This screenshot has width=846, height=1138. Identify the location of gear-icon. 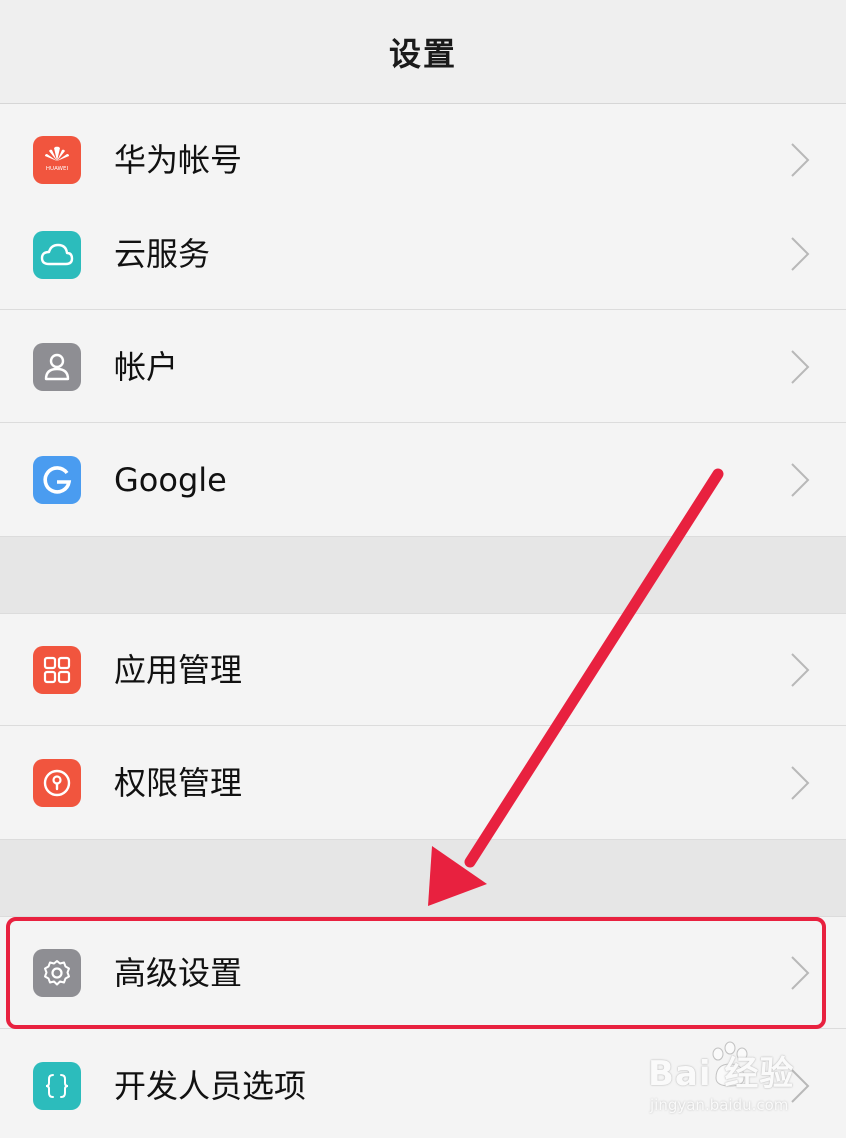
(57, 973).